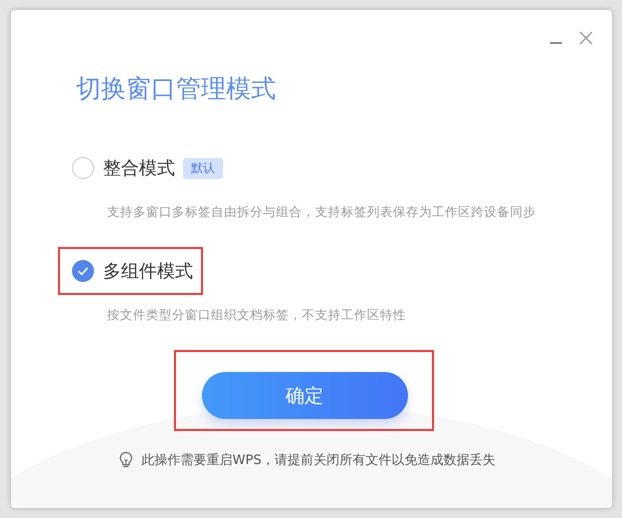 This screenshot has width=622, height=518. Describe the element at coordinates (305, 395) in the screenshot. I see `confirm-button: 确定` at that location.